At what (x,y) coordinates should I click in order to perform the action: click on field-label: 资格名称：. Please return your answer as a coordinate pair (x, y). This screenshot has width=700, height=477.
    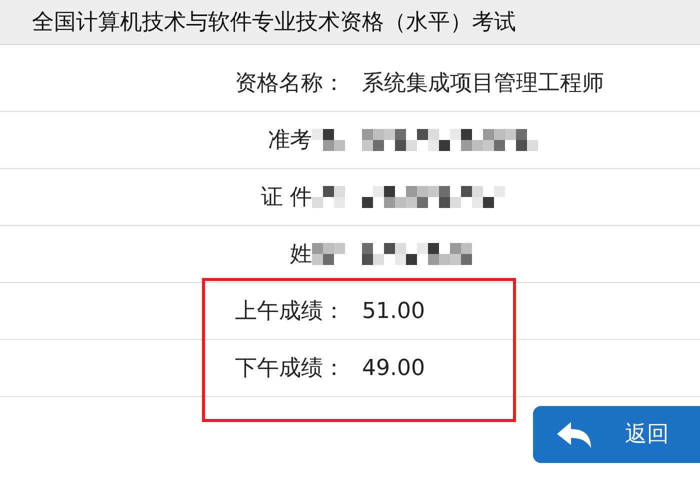
    Looking at the image, I should click on (290, 84).